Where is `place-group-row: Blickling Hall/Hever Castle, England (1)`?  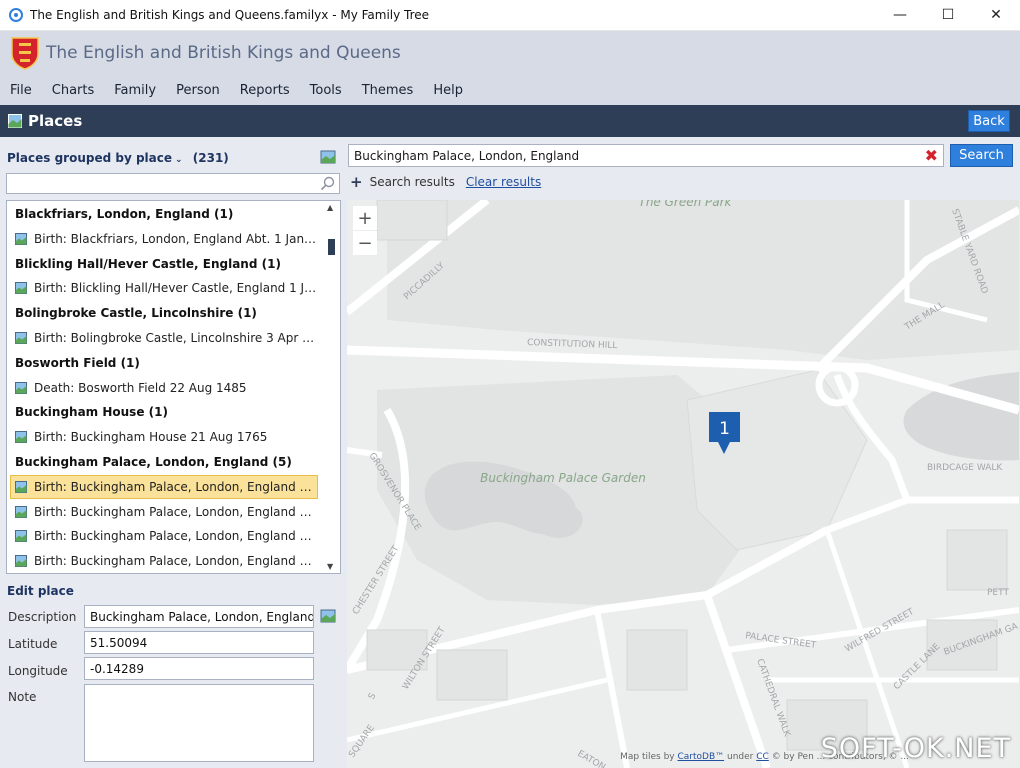 place-group-row: Blickling Hall/Hever Castle, England (1) is located at coordinates (163, 264).